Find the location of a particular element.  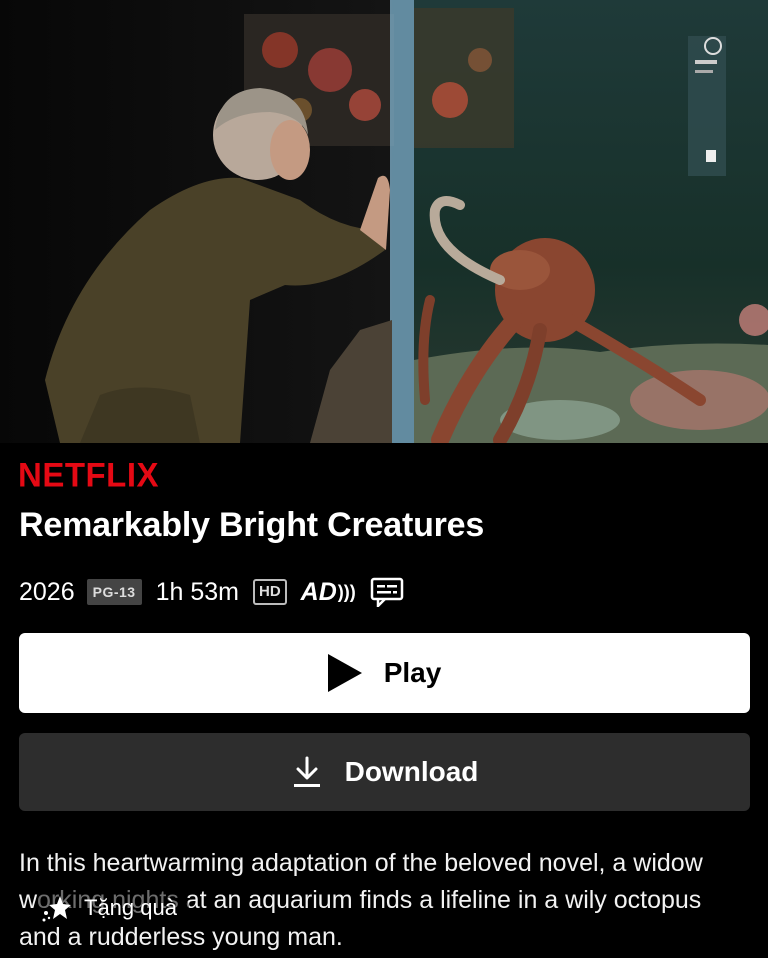

hd-badge: HD is located at coordinates (269, 592).